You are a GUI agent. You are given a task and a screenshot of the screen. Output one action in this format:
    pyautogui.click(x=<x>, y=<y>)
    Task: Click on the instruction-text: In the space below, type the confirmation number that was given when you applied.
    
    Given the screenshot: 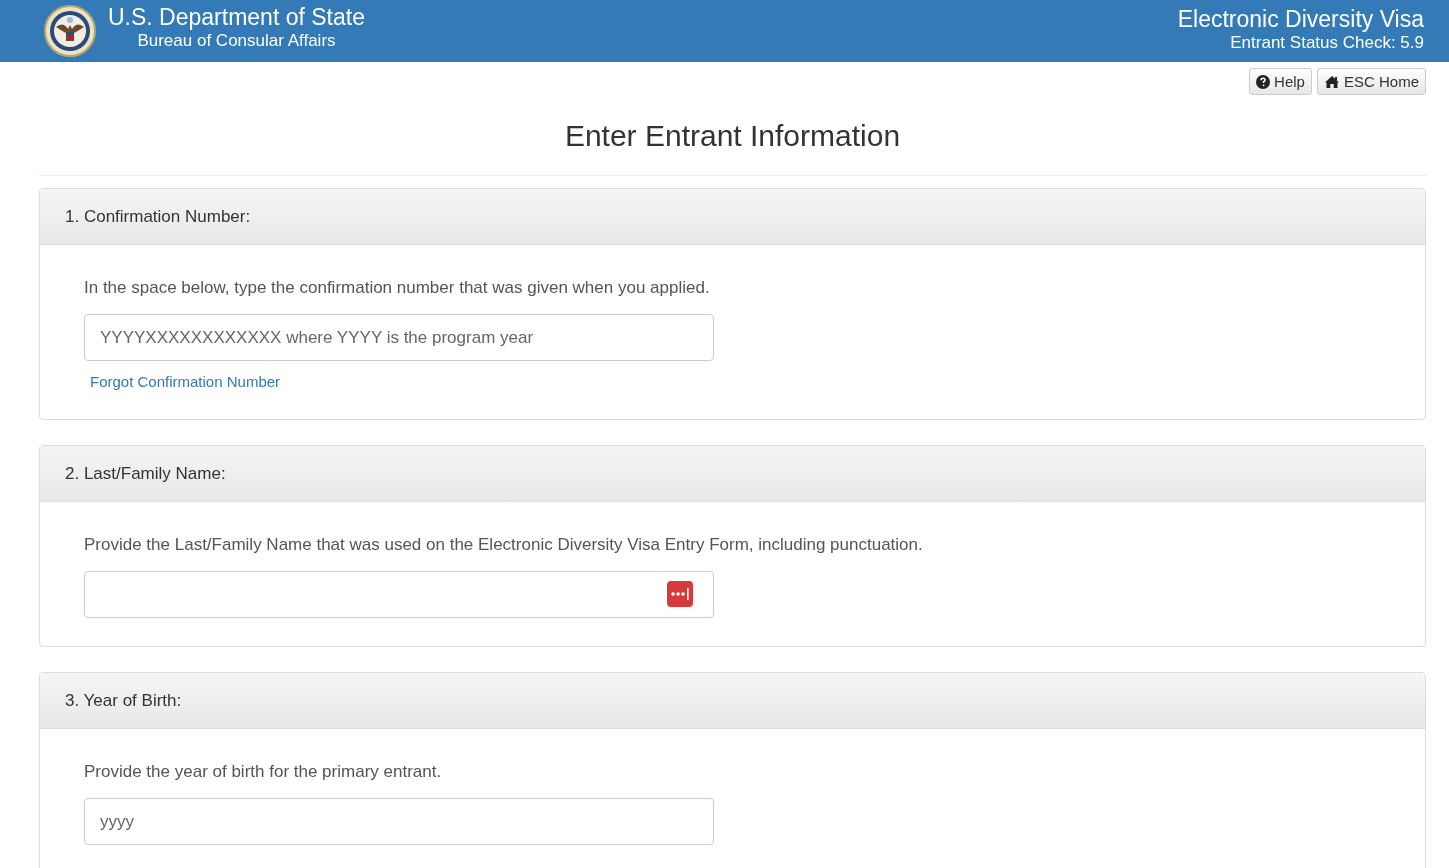 What is the action you would take?
    pyautogui.click(x=397, y=288)
    